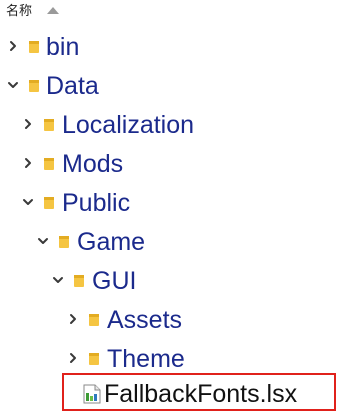 This screenshot has width=364, height=416. Describe the element at coordinates (146, 359) in the screenshot. I see `tree-item-label: Theme` at that location.